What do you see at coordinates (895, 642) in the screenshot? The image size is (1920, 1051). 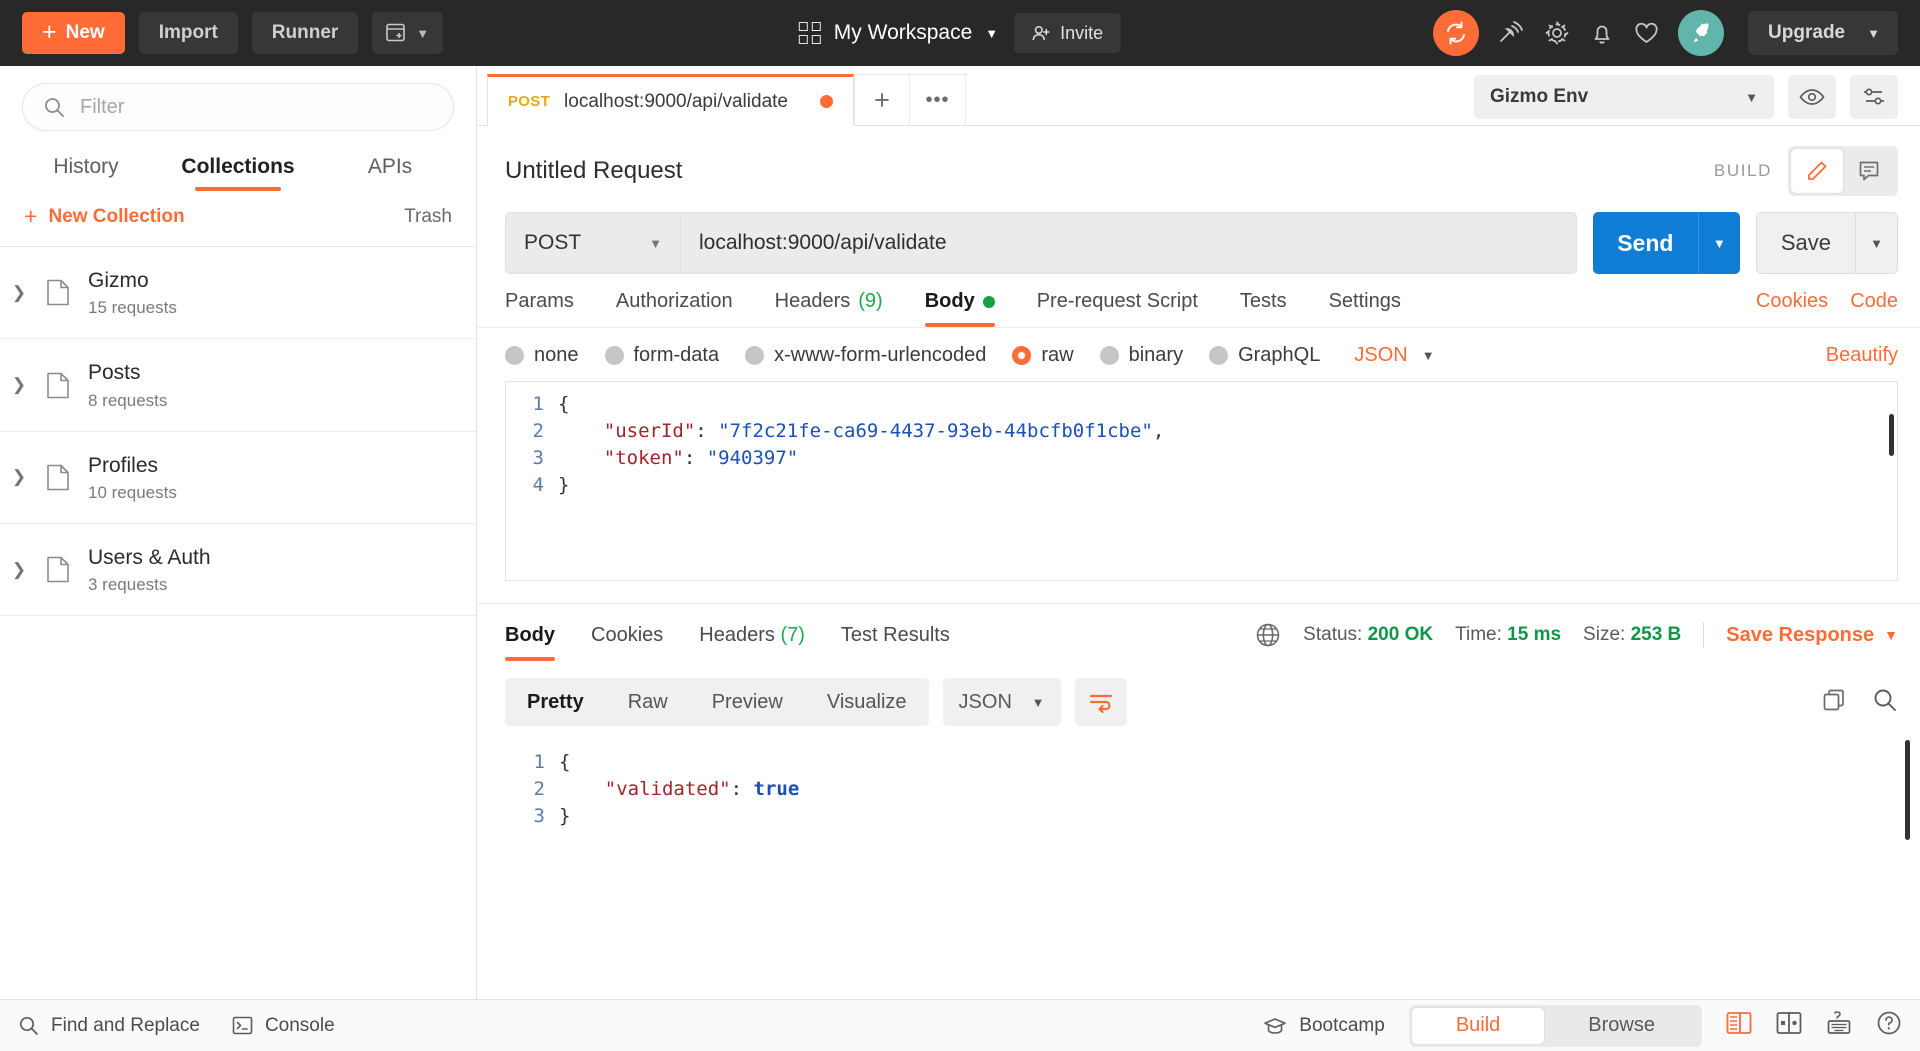 I see `response-tab-test-results: Test Results` at bounding box center [895, 642].